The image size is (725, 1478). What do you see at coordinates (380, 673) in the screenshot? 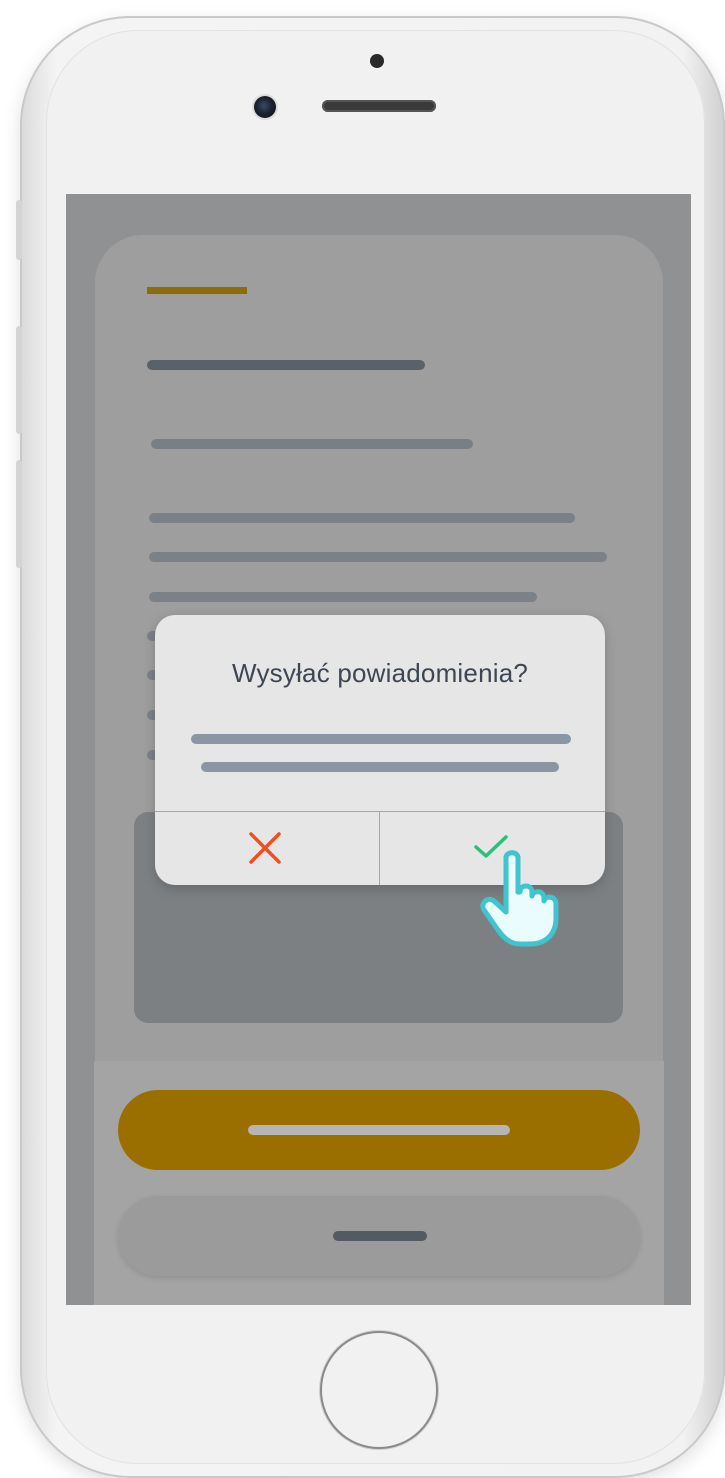
I see `dialog-title: Wysyłać powiadomienia?` at bounding box center [380, 673].